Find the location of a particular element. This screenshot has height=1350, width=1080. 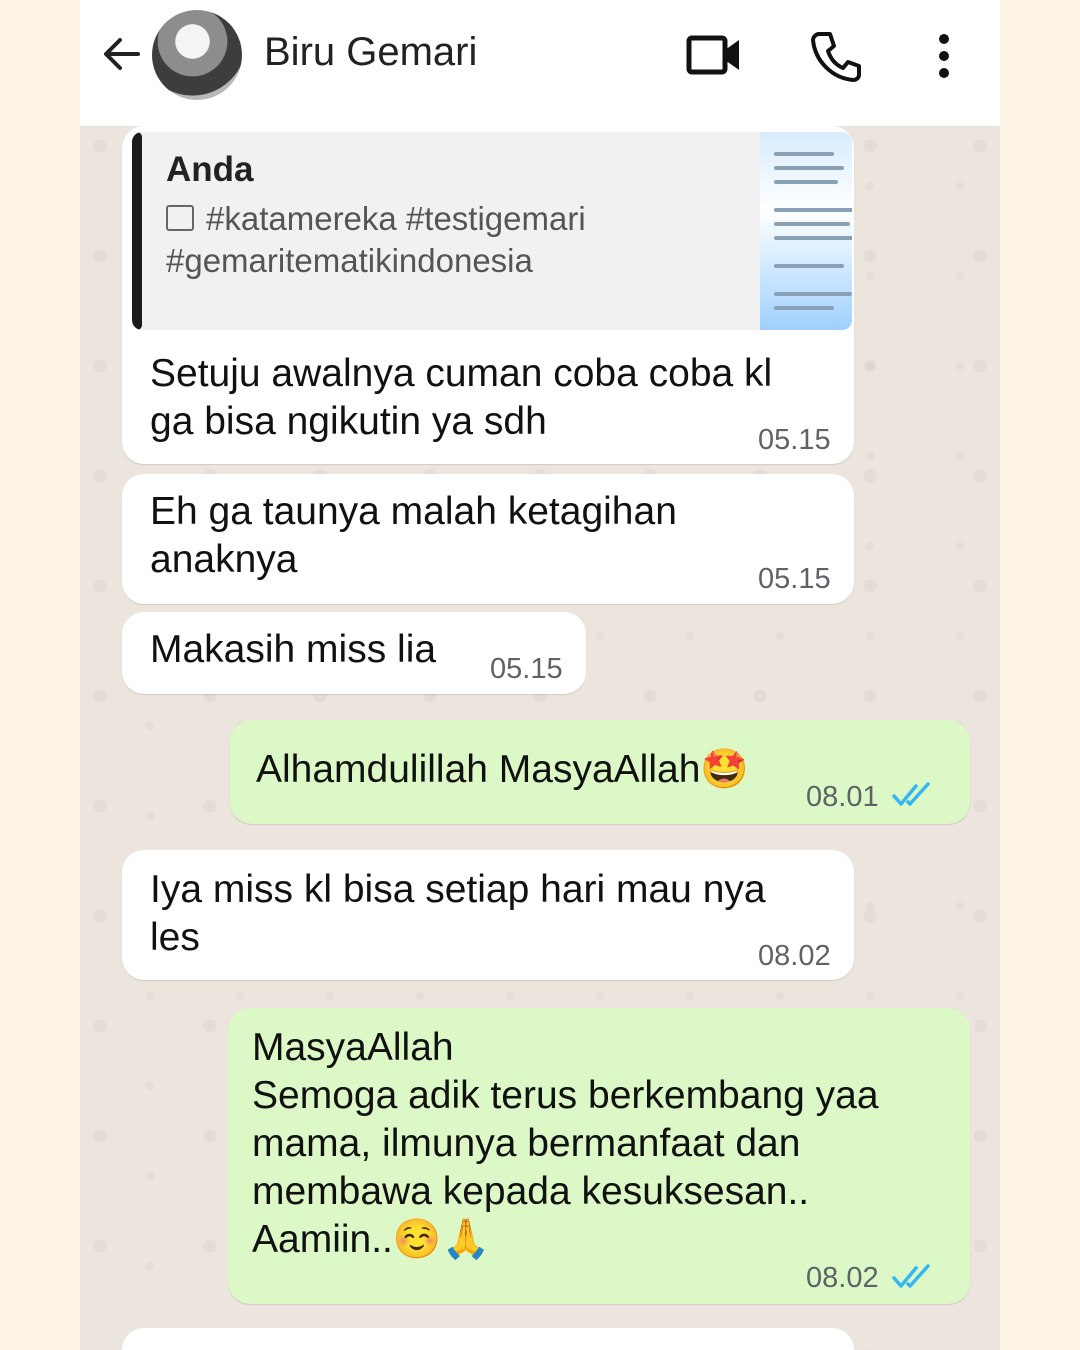

contact-name: Biru Gemari is located at coordinates (370, 52).